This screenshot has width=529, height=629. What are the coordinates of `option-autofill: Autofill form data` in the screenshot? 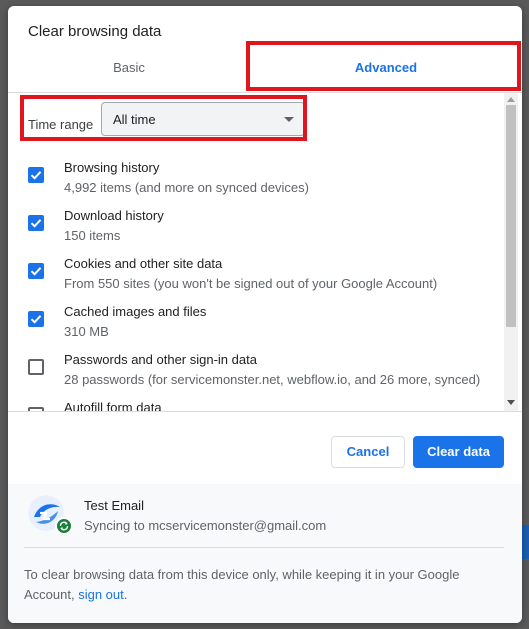 It's located at (258, 405).